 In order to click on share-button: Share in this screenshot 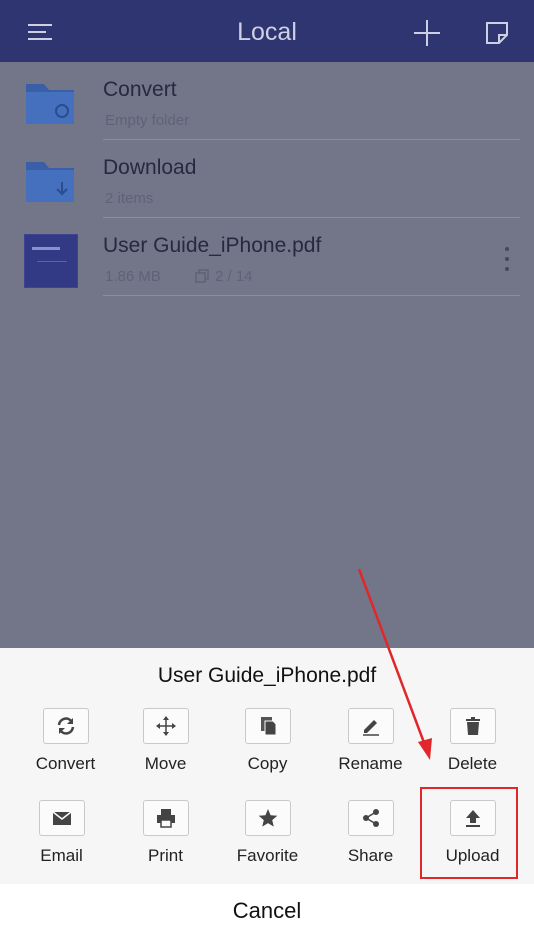, I will do `click(370, 833)`.